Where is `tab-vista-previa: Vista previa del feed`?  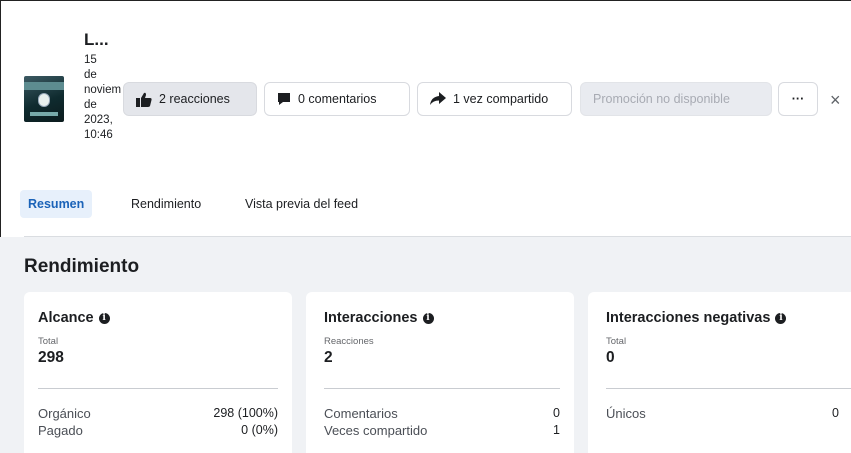
tab-vista-previa: Vista previa del feed is located at coordinates (301, 204).